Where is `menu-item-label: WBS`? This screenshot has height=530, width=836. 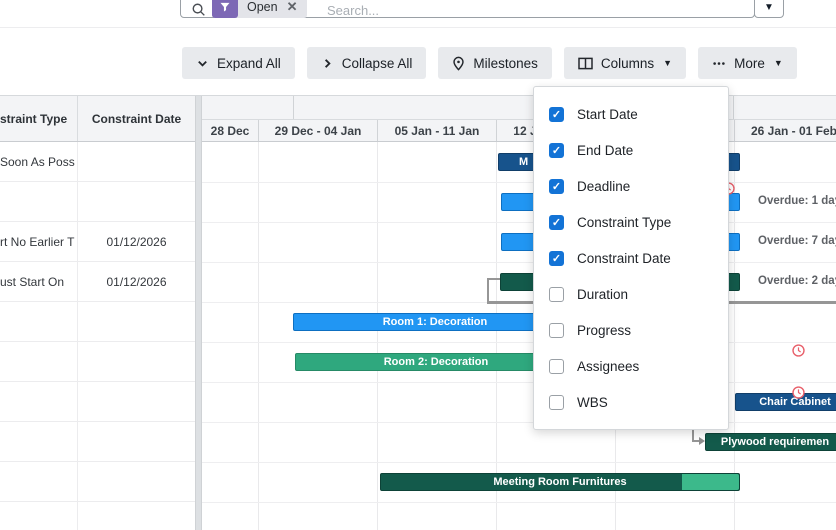
menu-item-label: WBS is located at coordinates (592, 402).